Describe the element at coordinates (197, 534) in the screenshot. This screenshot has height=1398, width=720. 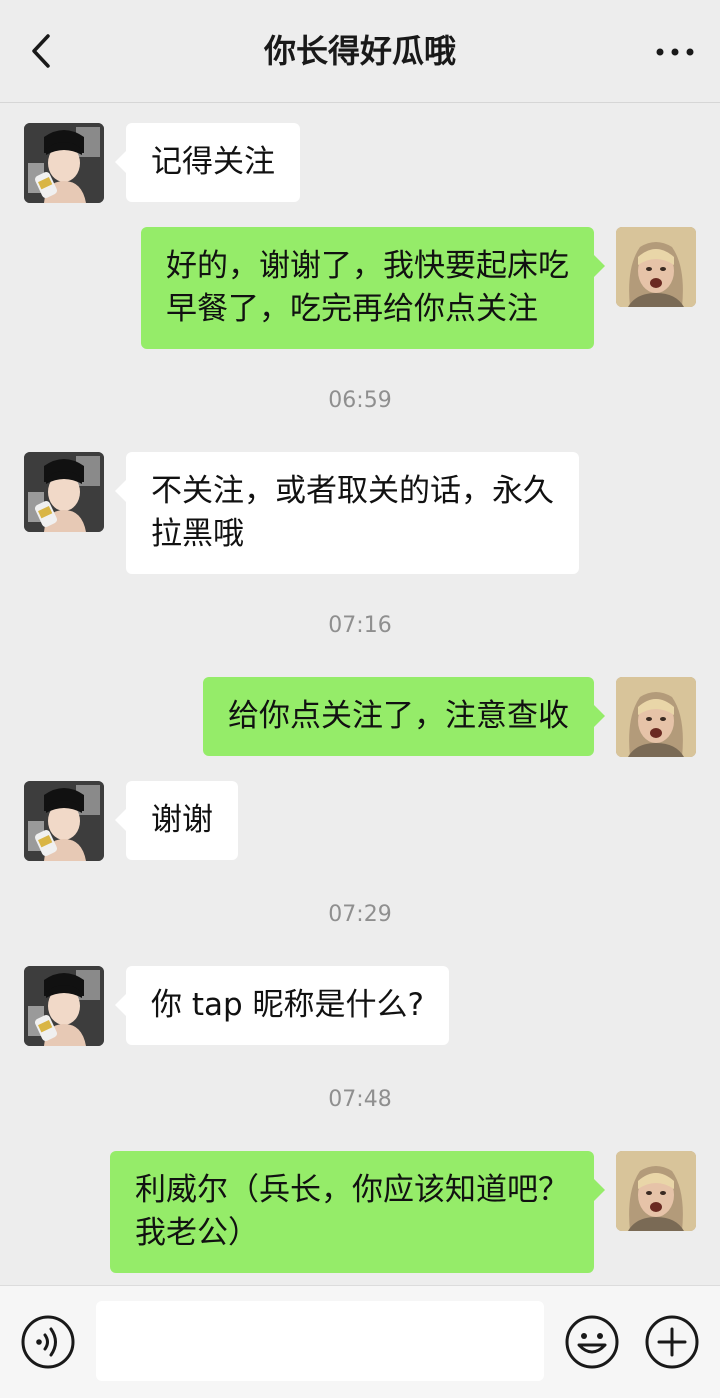
I see `message-text: 拉黑哦` at that location.